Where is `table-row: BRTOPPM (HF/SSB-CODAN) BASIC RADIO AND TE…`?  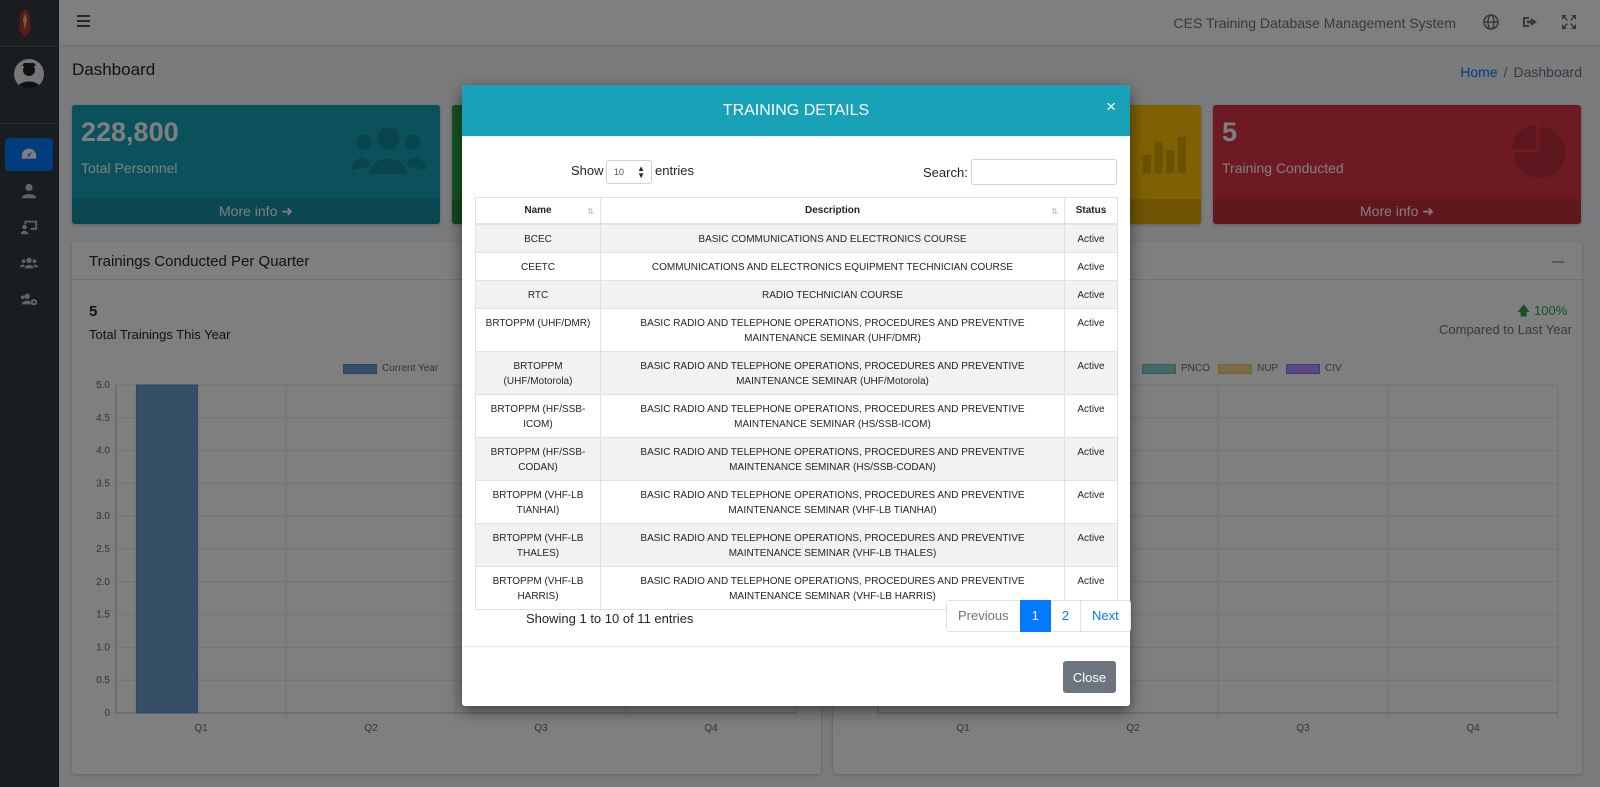 table-row: BRTOPPM (HF/SSB-CODAN) BASIC RADIO AND TE… is located at coordinates (796, 458).